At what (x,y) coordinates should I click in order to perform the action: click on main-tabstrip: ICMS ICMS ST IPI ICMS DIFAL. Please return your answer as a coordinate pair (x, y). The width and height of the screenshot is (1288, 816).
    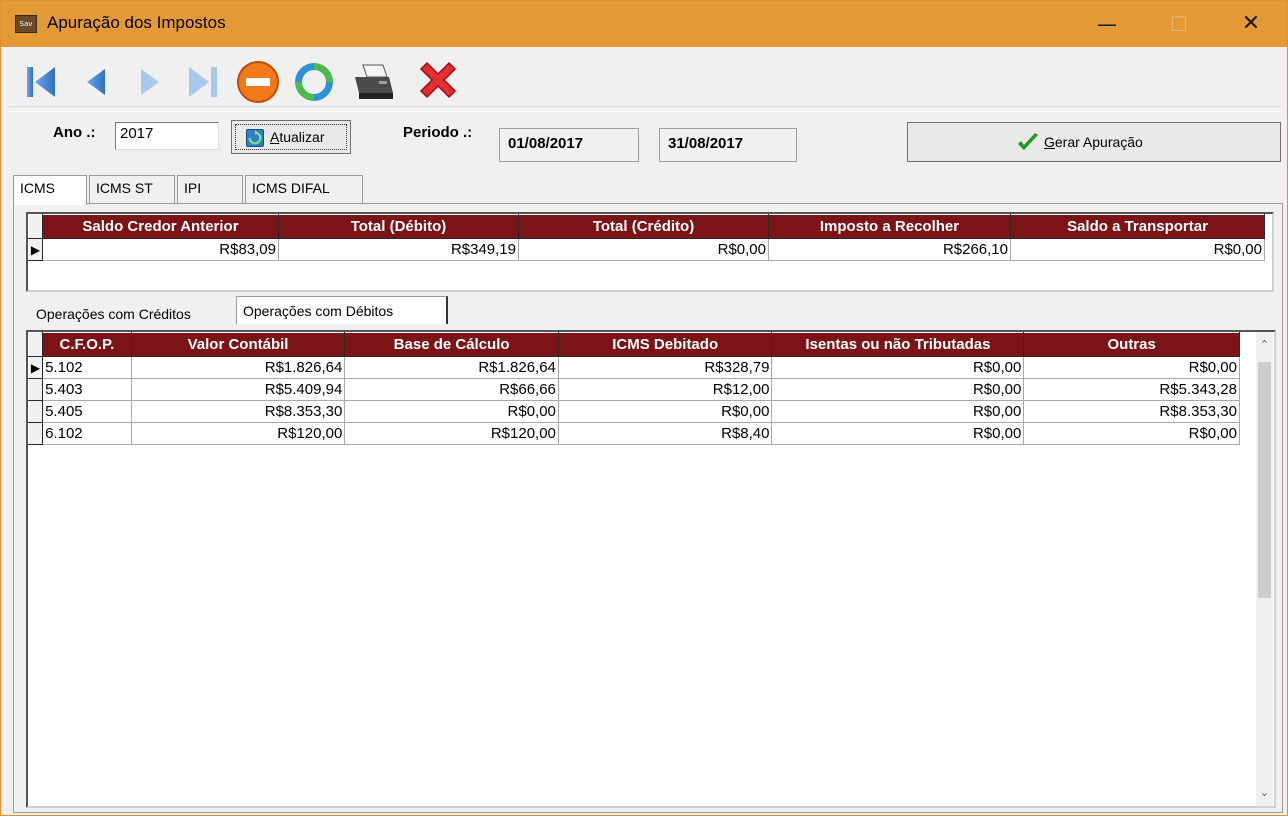
    Looking at the image, I should click on (213, 190).